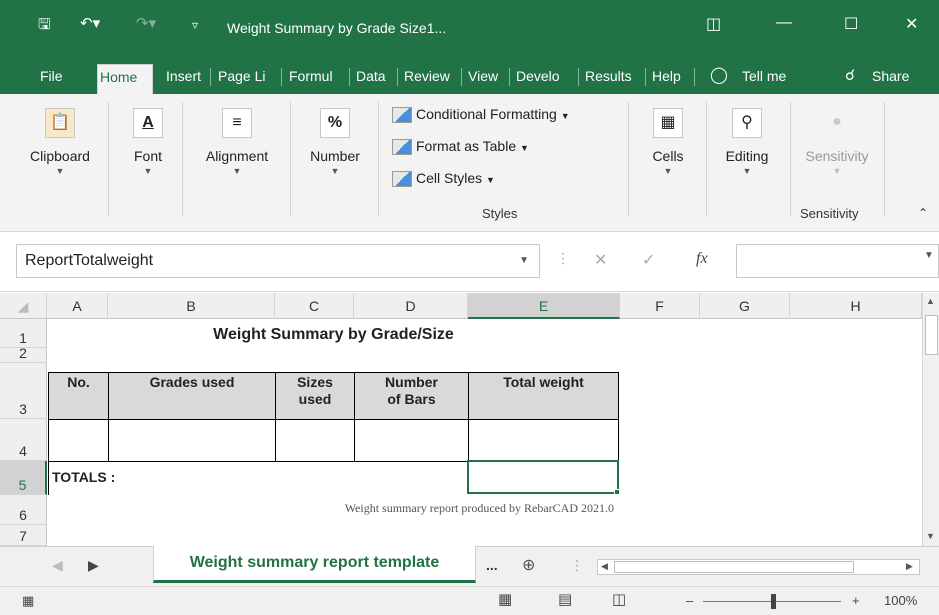 Image resolution: width=939 pixels, height=615 pixels. What do you see at coordinates (689, 600) in the screenshot?
I see `zoom-out-icon: –` at bounding box center [689, 600].